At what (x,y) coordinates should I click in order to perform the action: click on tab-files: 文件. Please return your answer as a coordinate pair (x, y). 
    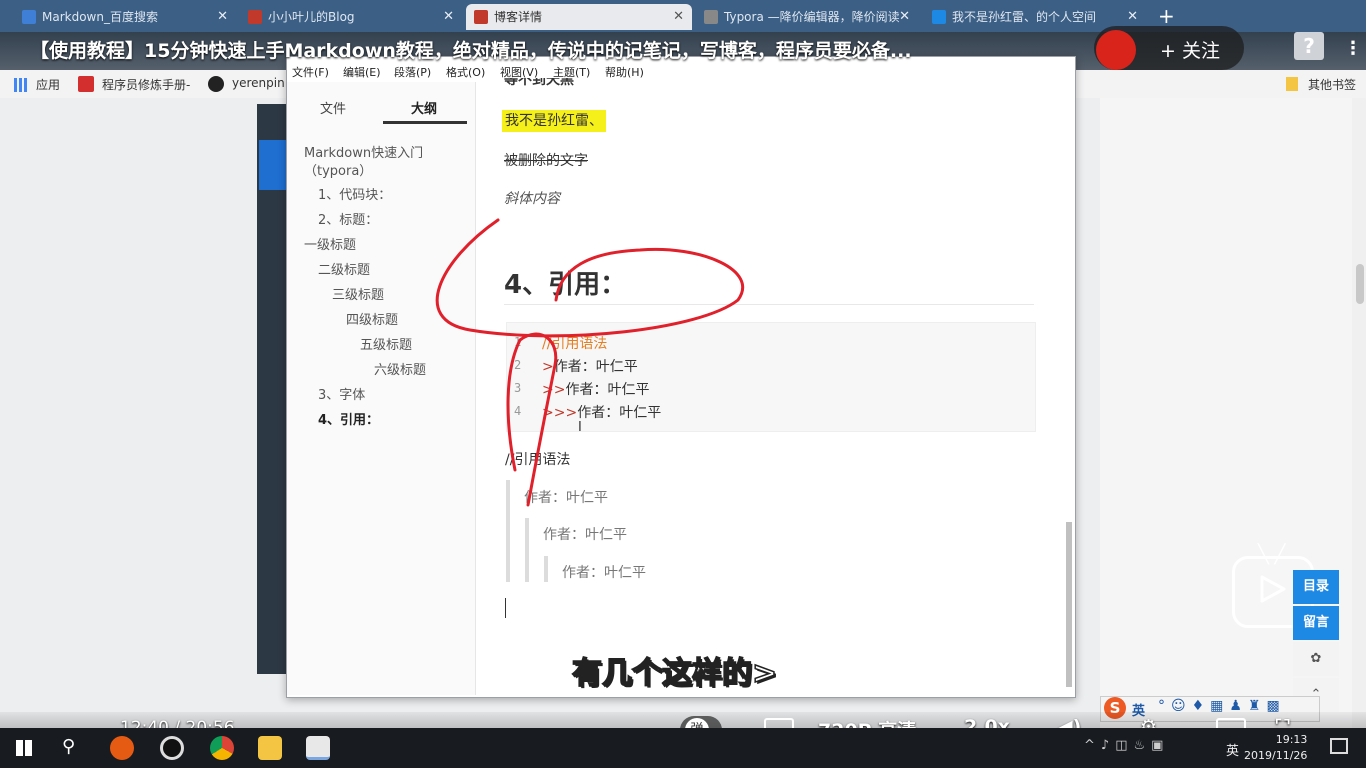
    Looking at the image, I should click on (333, 107).